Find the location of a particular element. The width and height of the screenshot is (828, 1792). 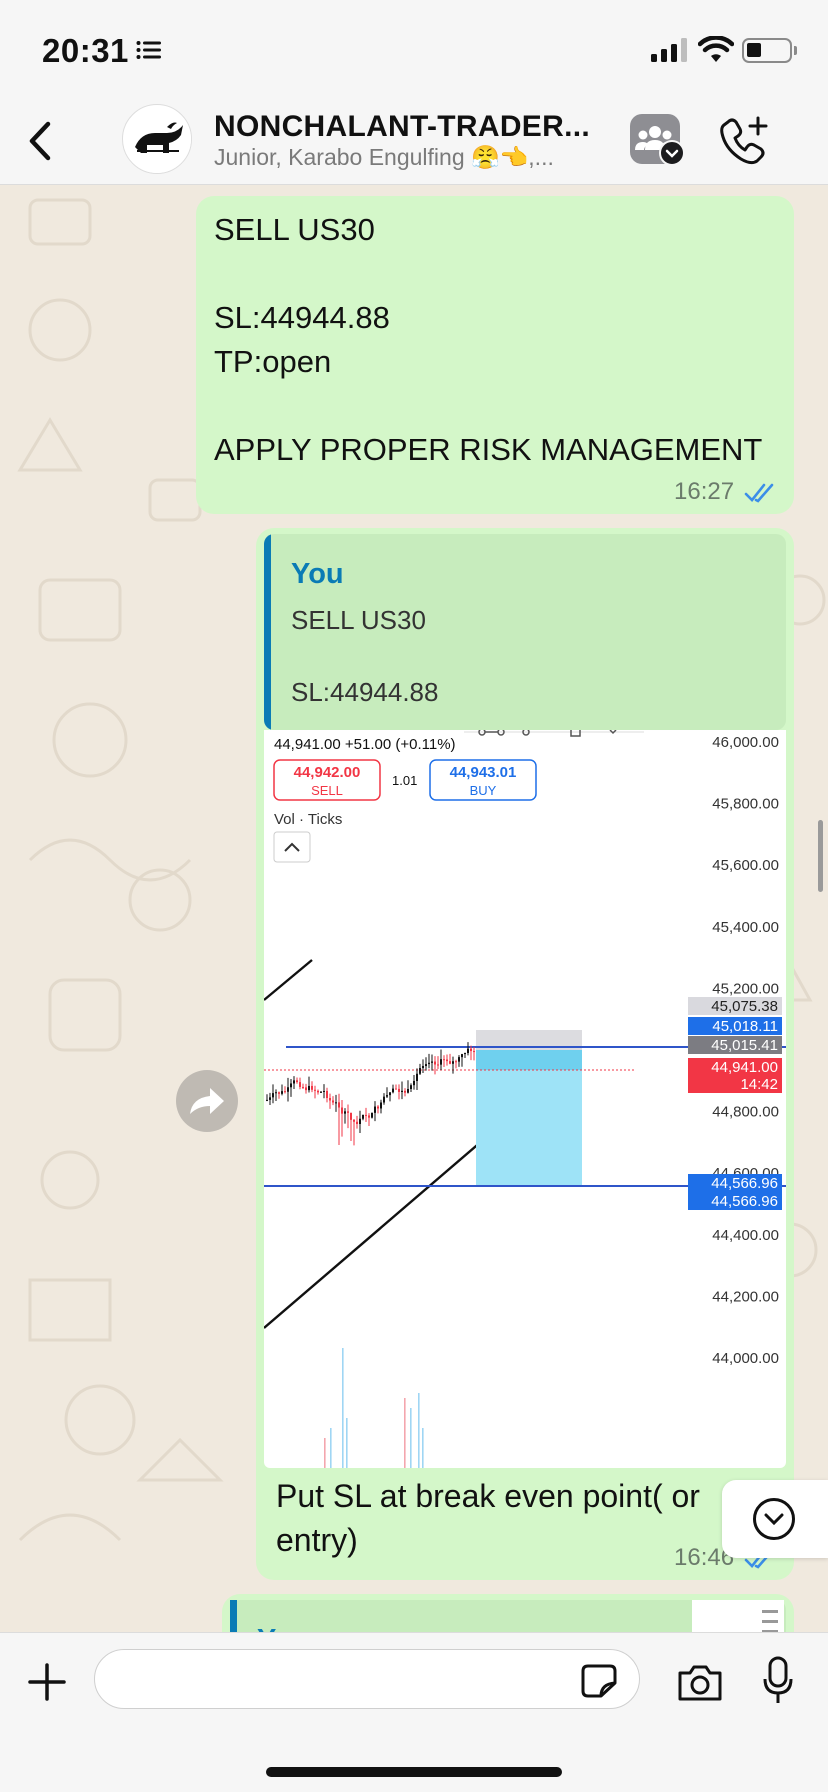

plus-icon is located at coordinates (47, 1682).